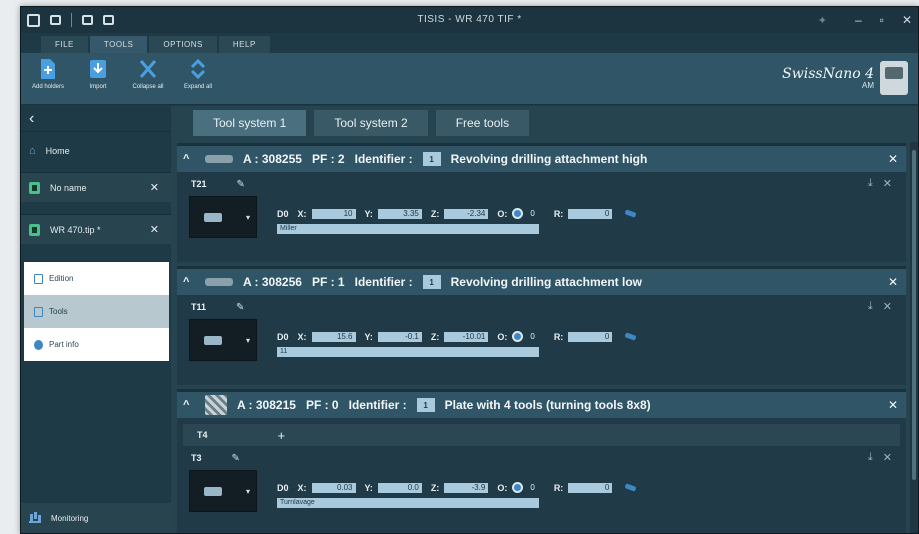  I want to click on scroll-thumb, so click(914, 315).